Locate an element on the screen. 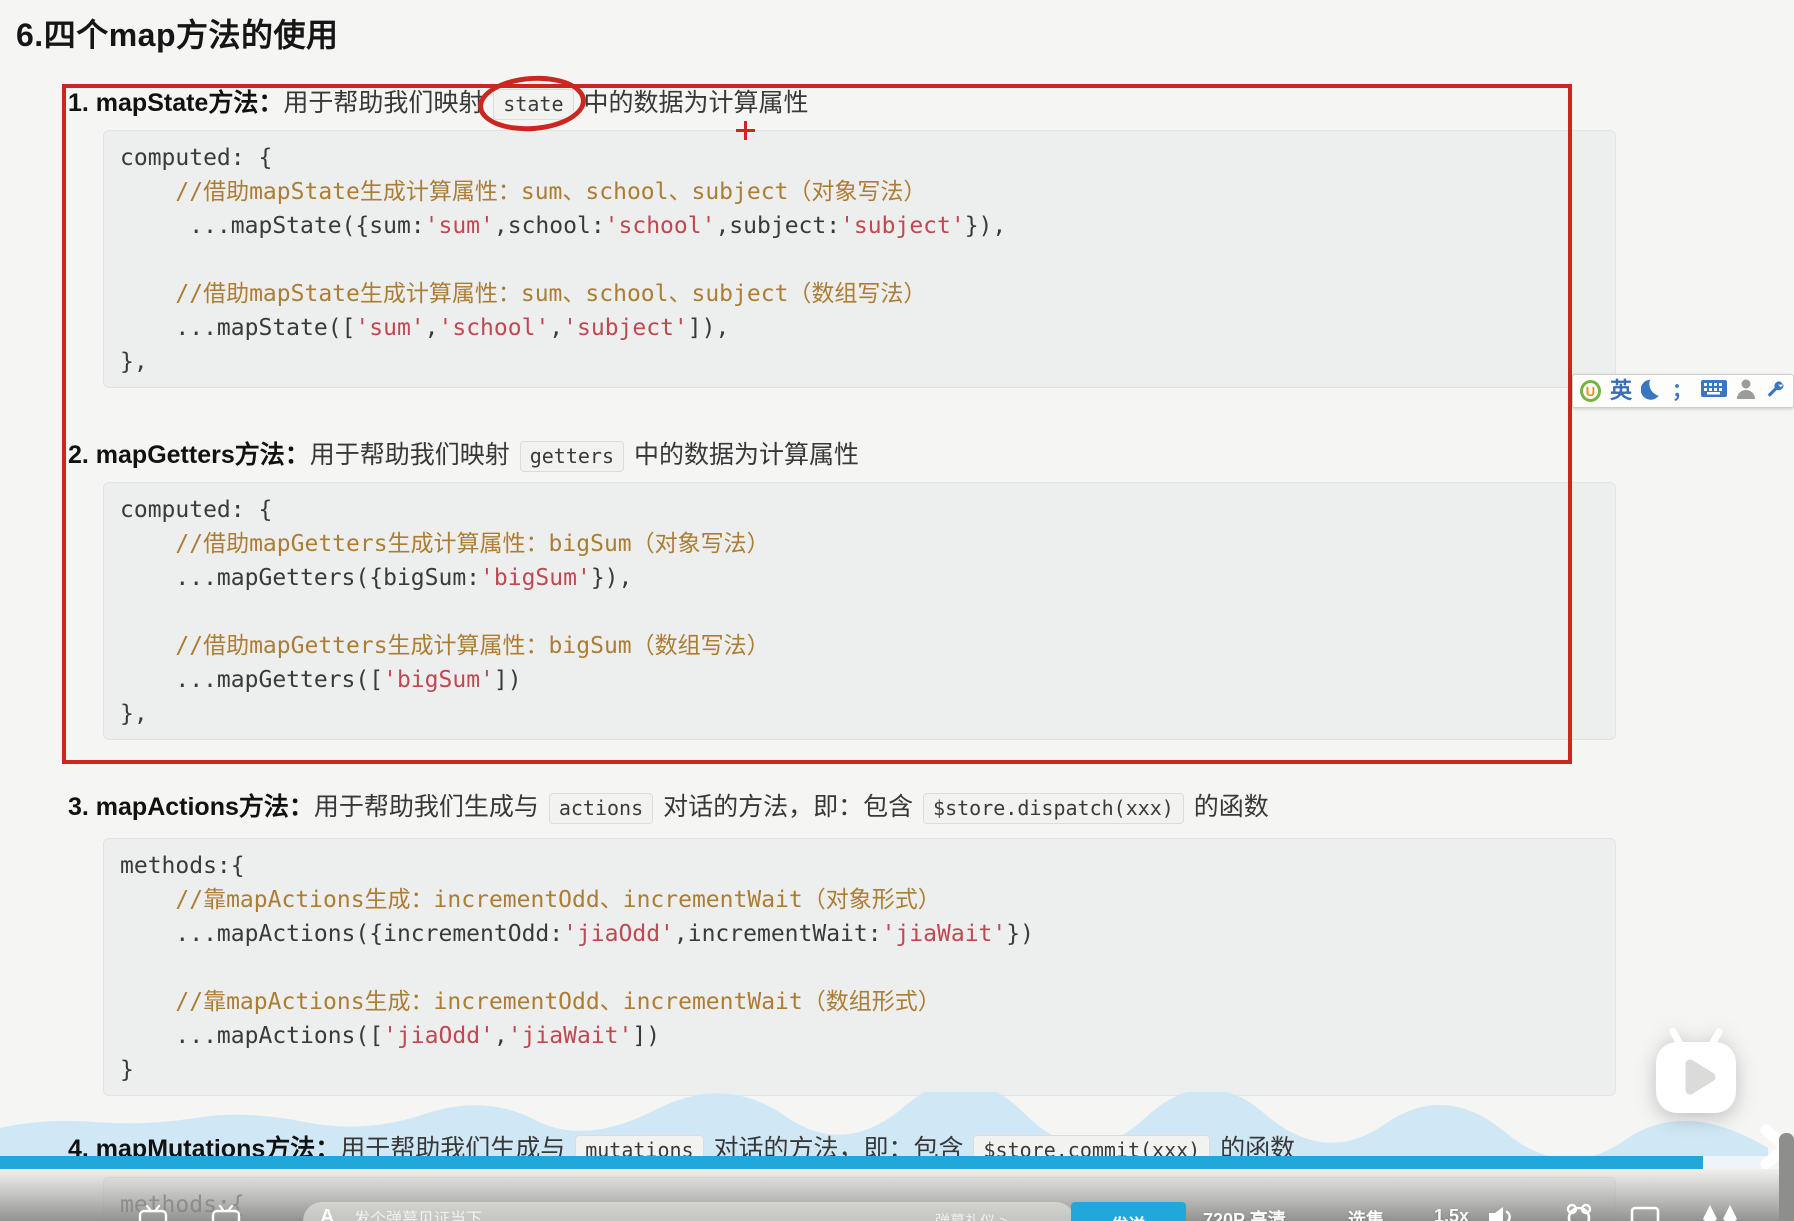  scrollbar-thumb is located at coordinates (1786, 1177).